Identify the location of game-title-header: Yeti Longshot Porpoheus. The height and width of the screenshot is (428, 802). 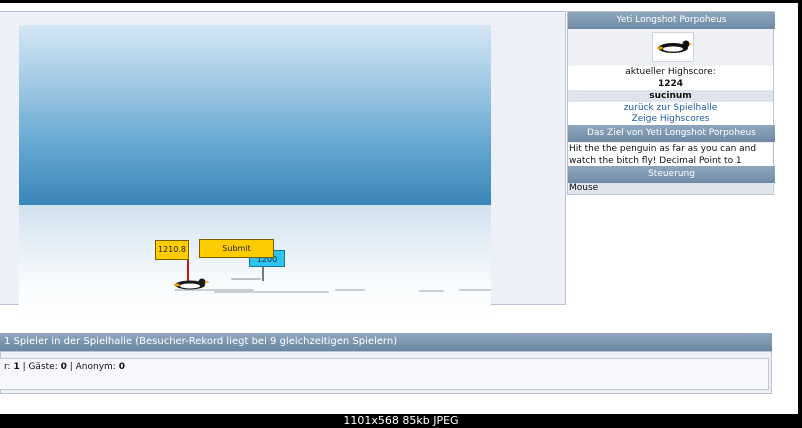
(671, 20).